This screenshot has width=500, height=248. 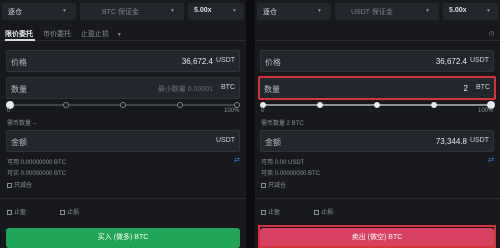 What do you see at coordinates (291, 174) in the screenshot?
I see `openable-amount: 可卖 0.00000000 BTC` at bounding box center [291, 174].